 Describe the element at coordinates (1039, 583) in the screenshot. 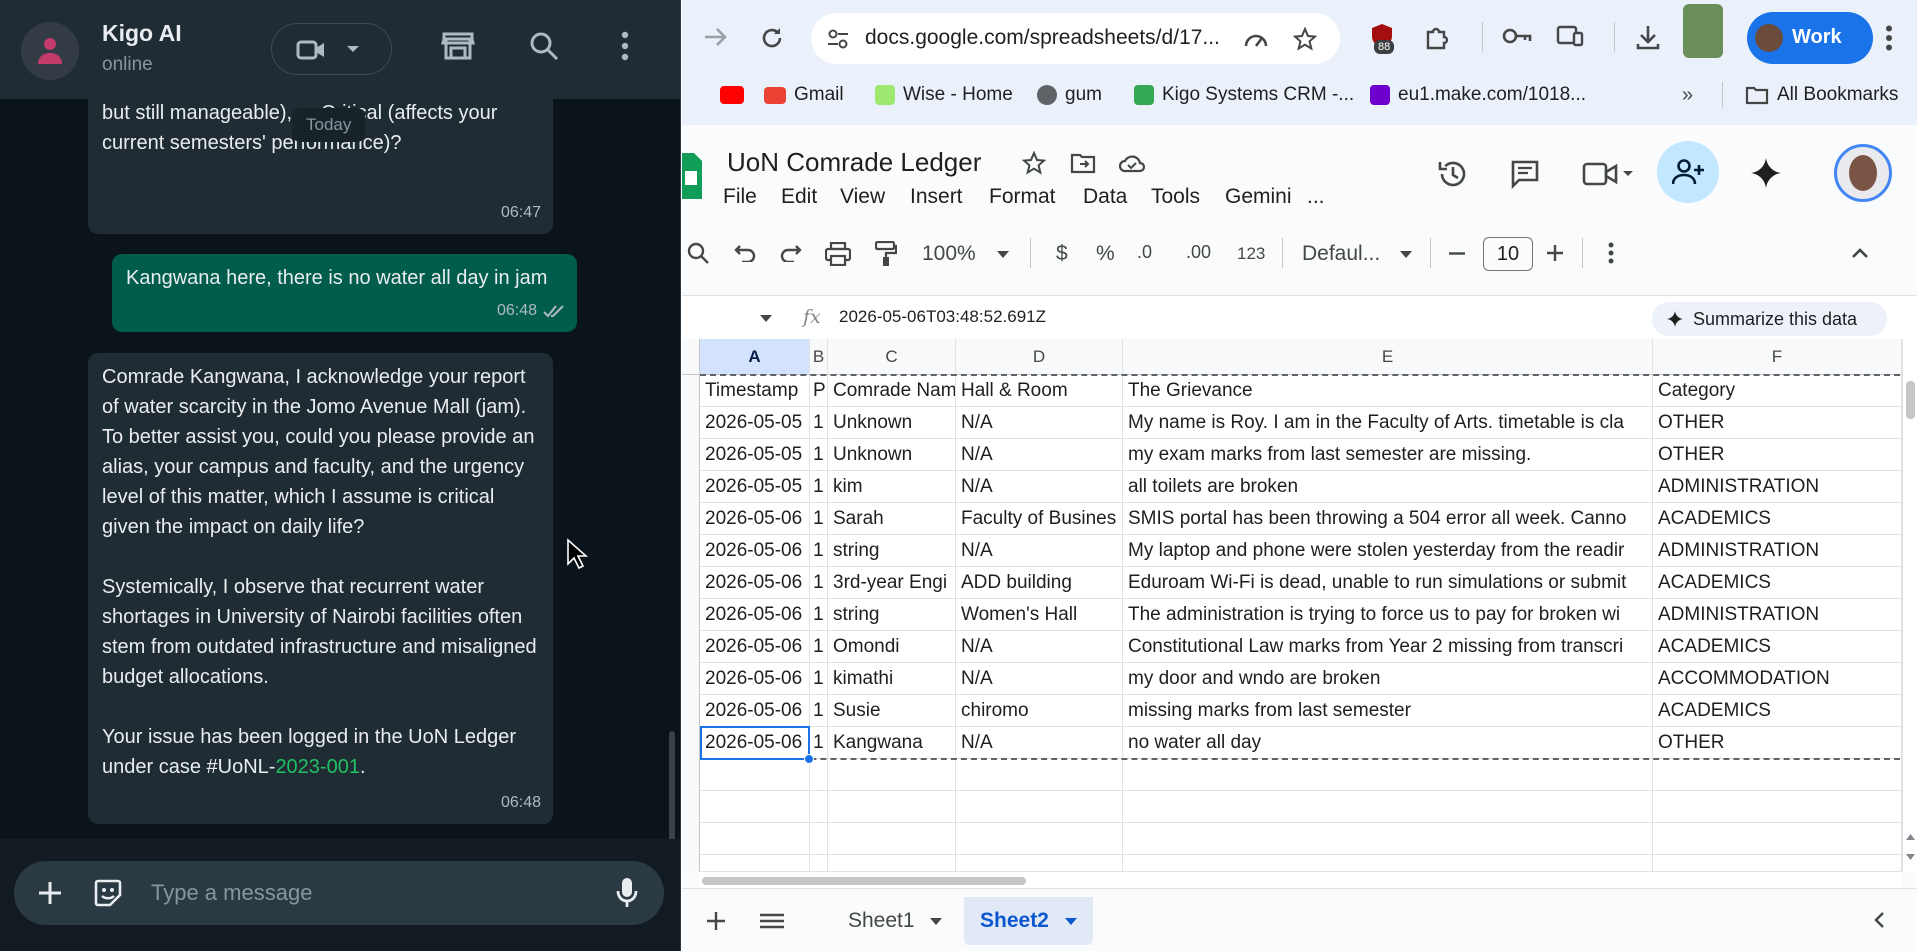

I see `cell-hall-room: ADD building` at that location.